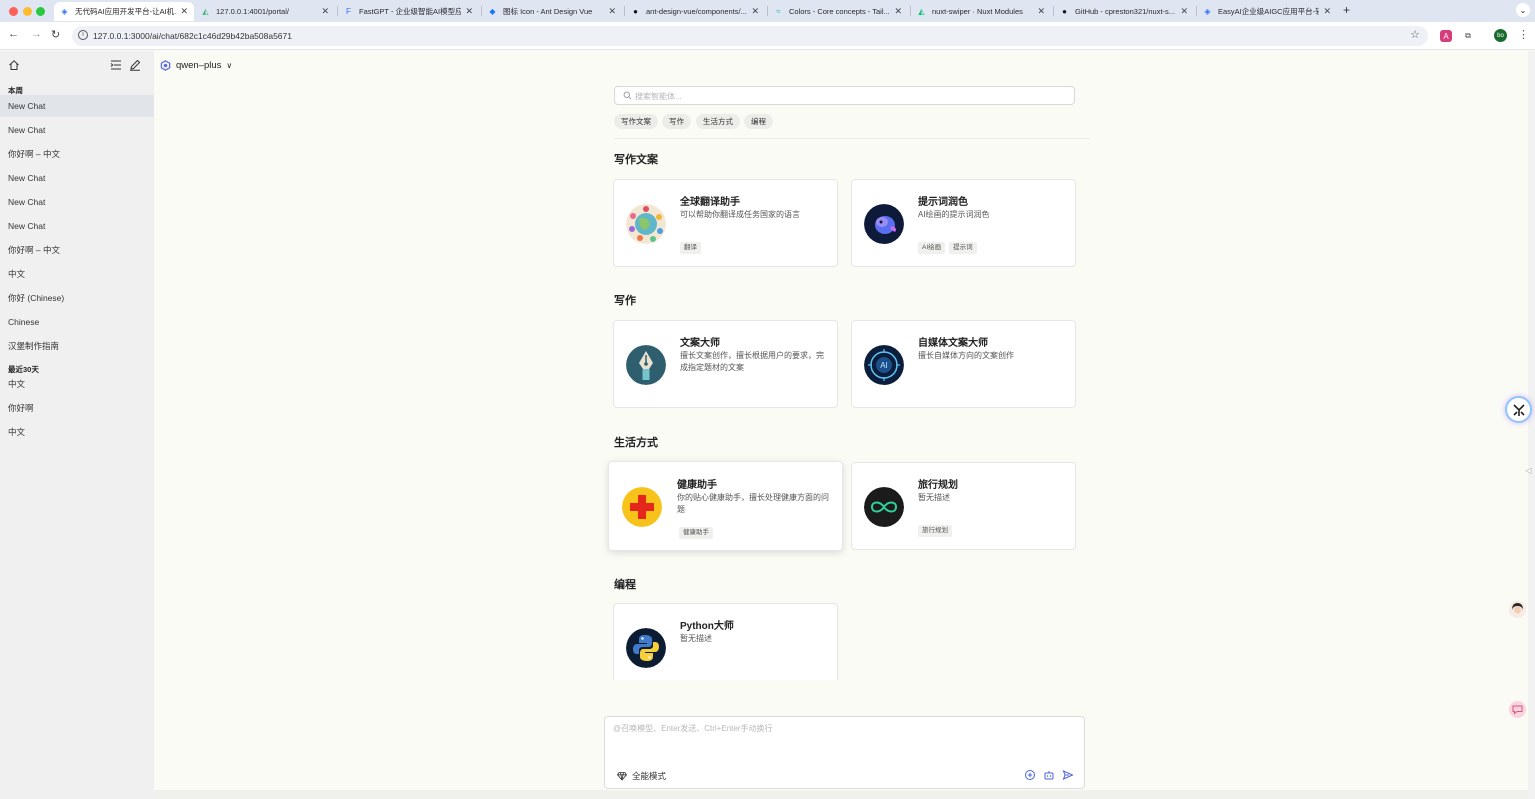 Image resolution: width=1535 pixels, height=799 pixels. Describe the element at coordinates (963, 223) in the screenshot. I see `agent-card: 提示词润色 AI绘画的提示词润色 AI绘画 提示词` at that location.